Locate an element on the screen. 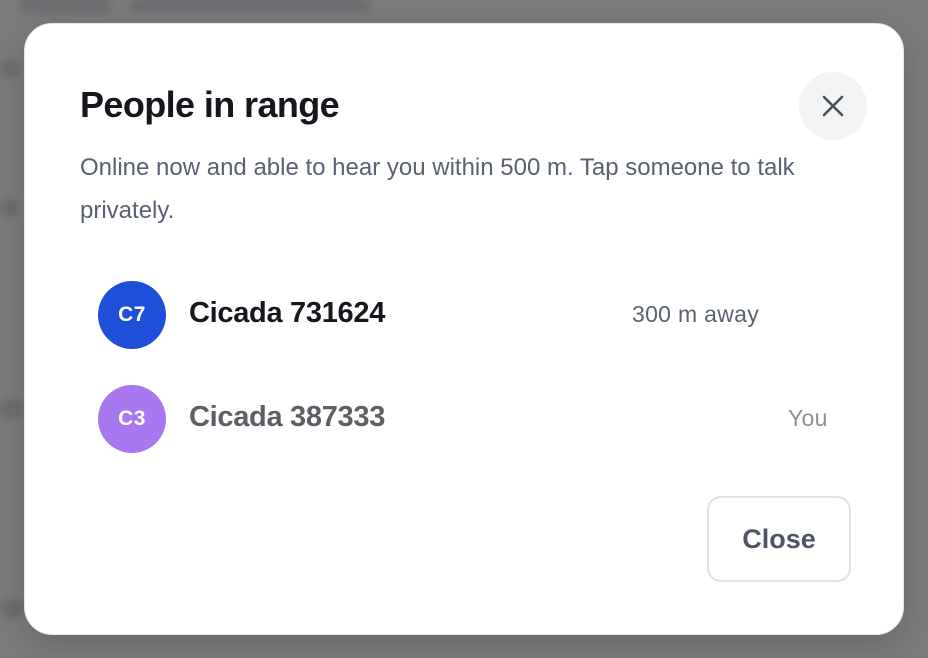  dialog-title: People in range is located at coordinates (210, 104).